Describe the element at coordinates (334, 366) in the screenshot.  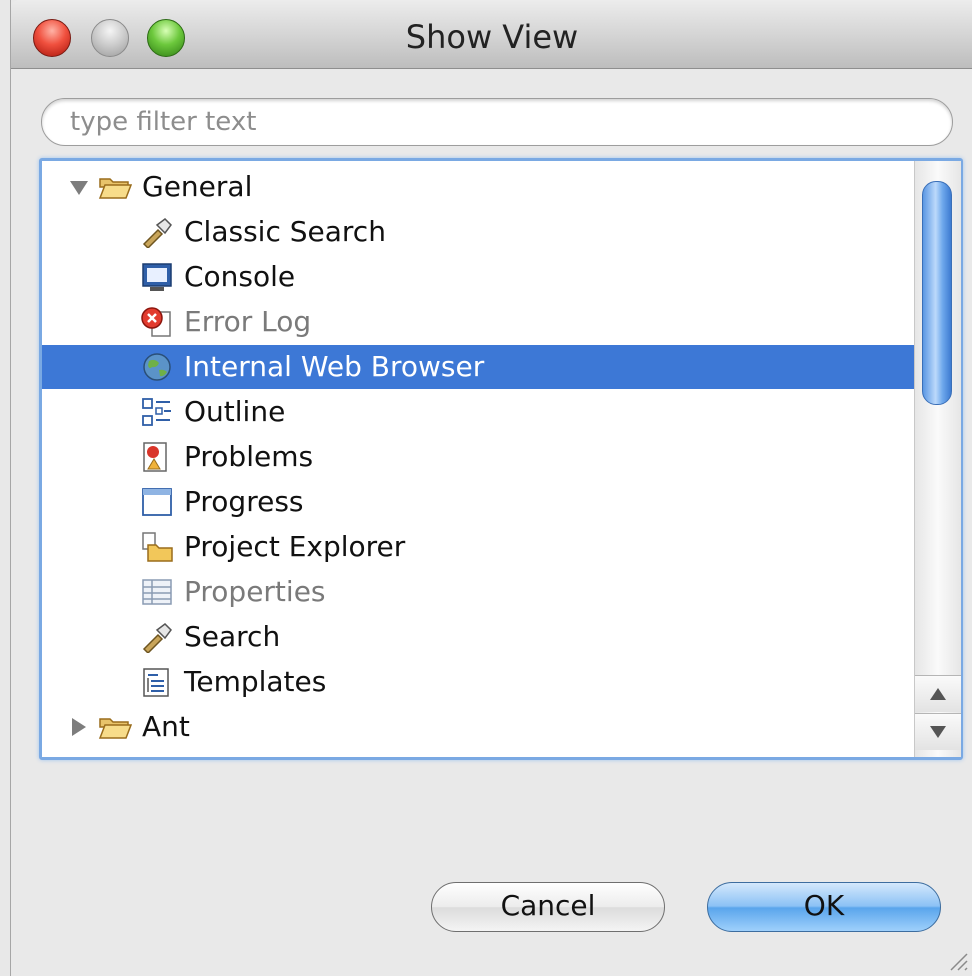
I see `tree-item-label: Internal Web Browser` at that location.